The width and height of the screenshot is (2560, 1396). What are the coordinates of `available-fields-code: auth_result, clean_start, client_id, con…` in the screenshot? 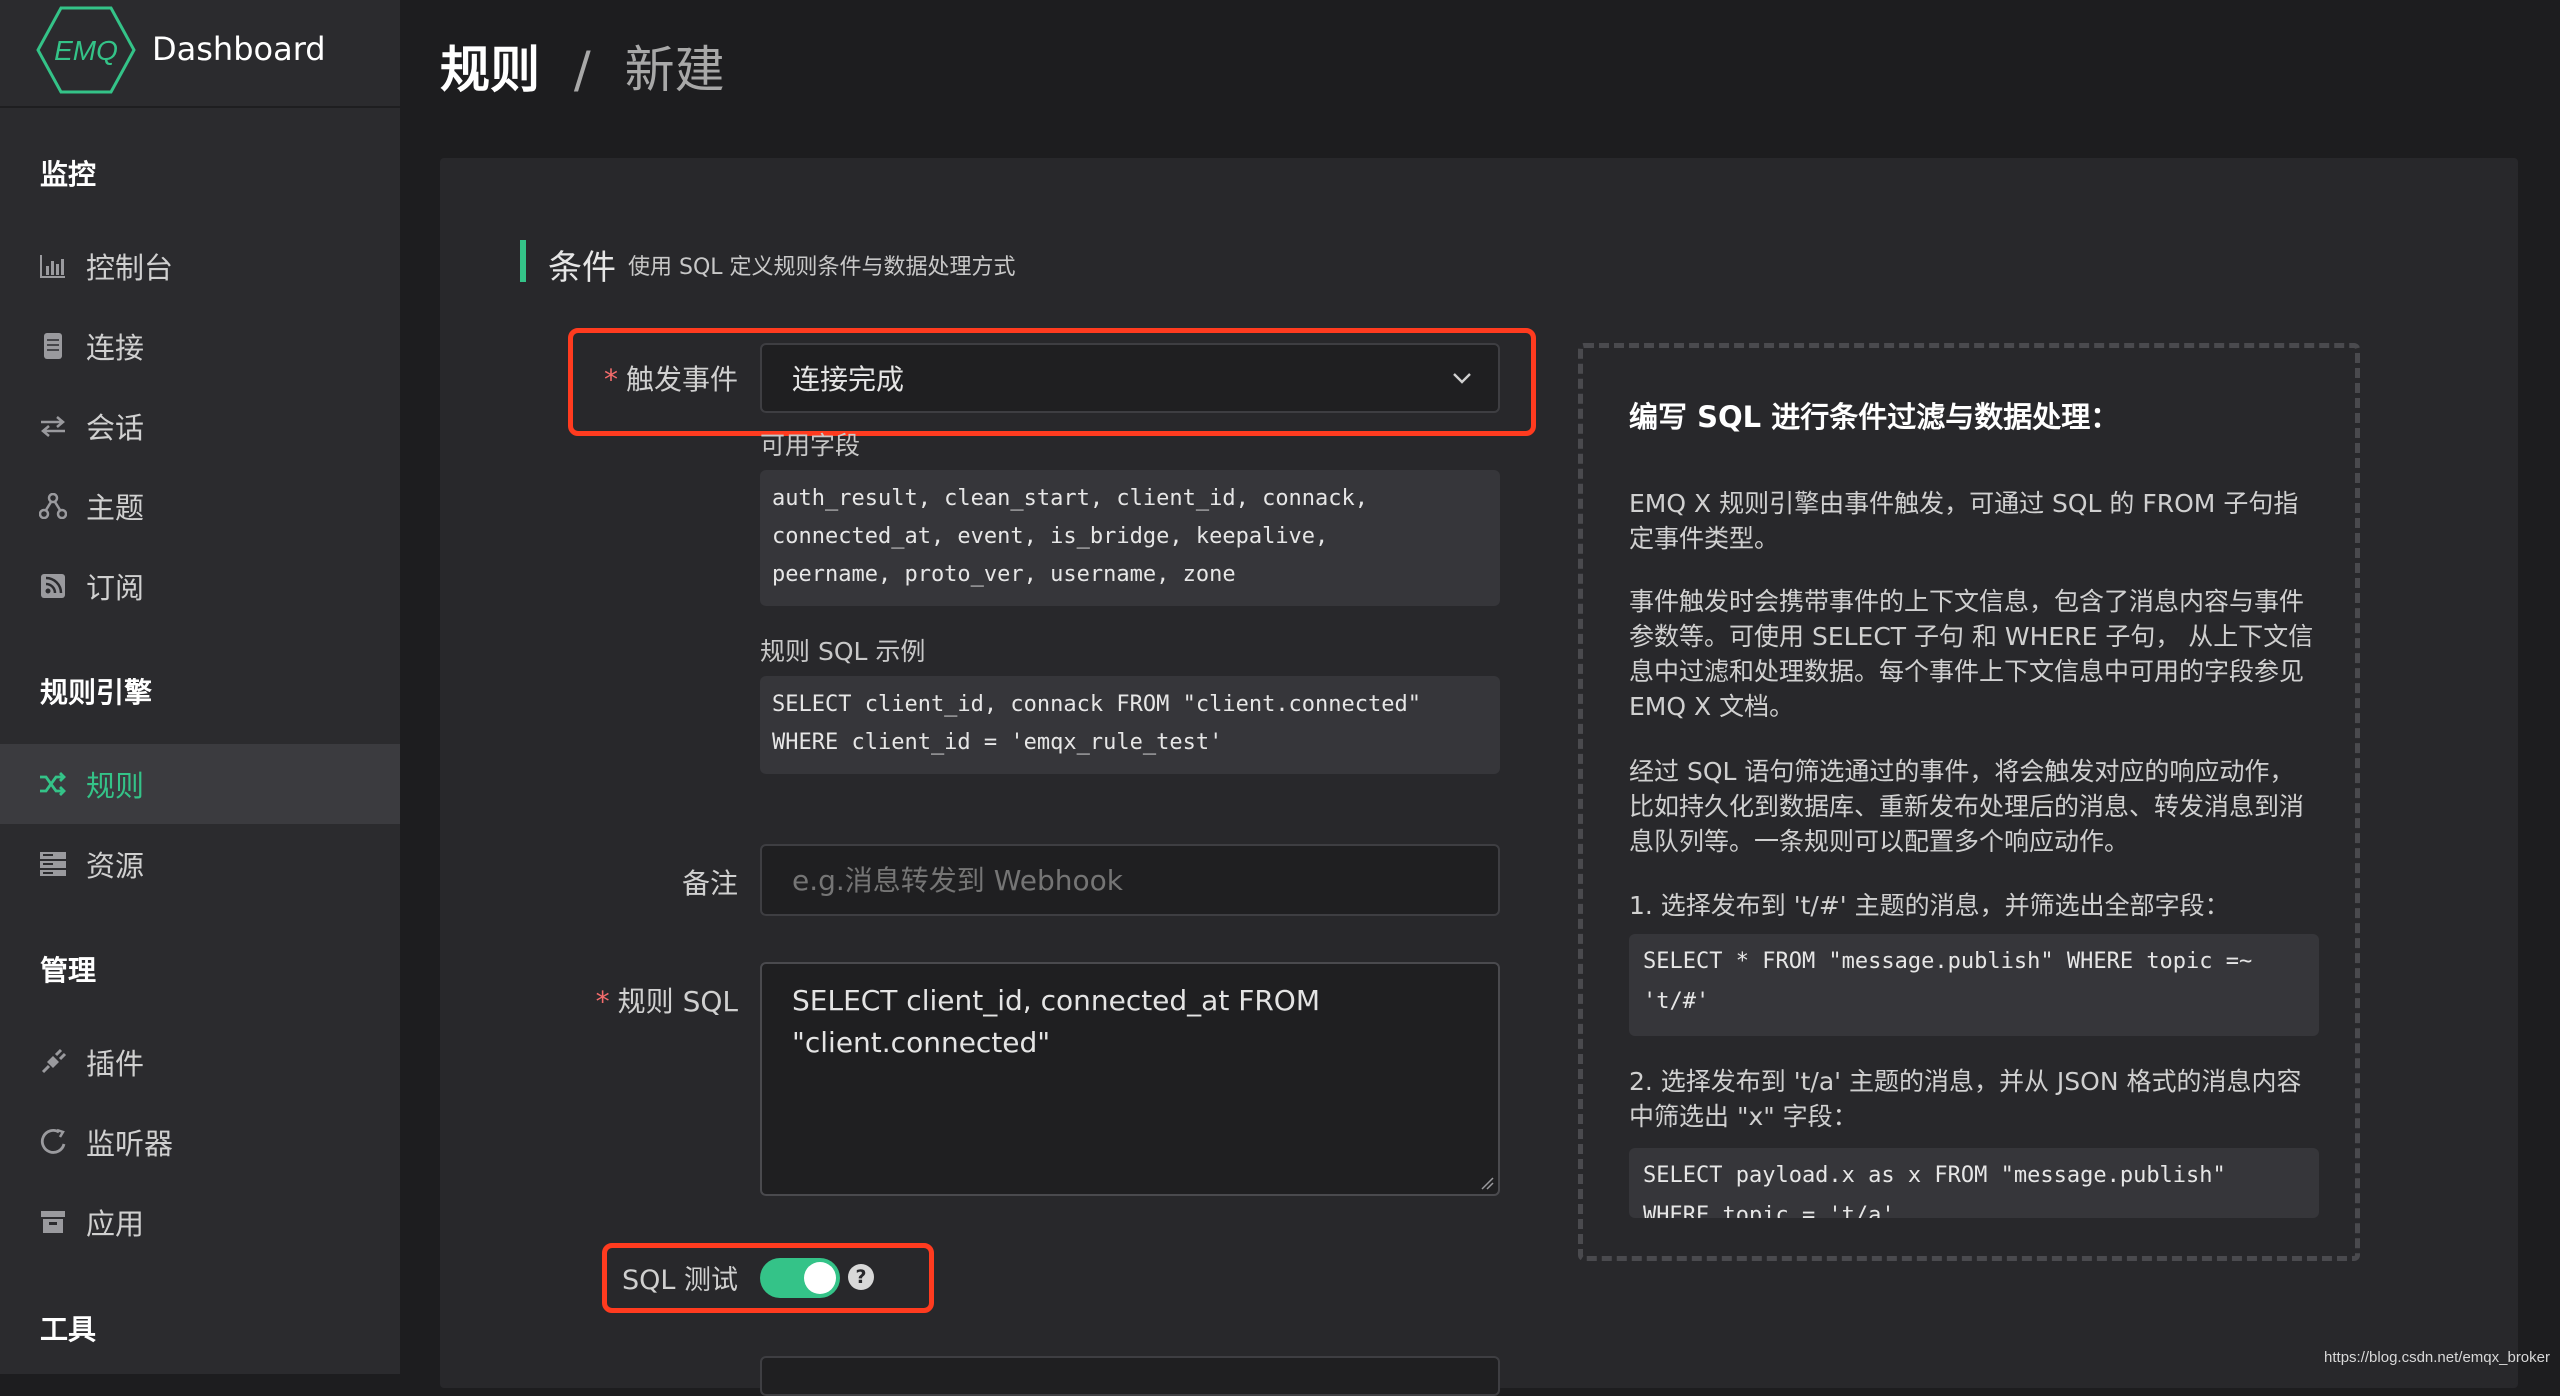 It's located at (1130, 538).